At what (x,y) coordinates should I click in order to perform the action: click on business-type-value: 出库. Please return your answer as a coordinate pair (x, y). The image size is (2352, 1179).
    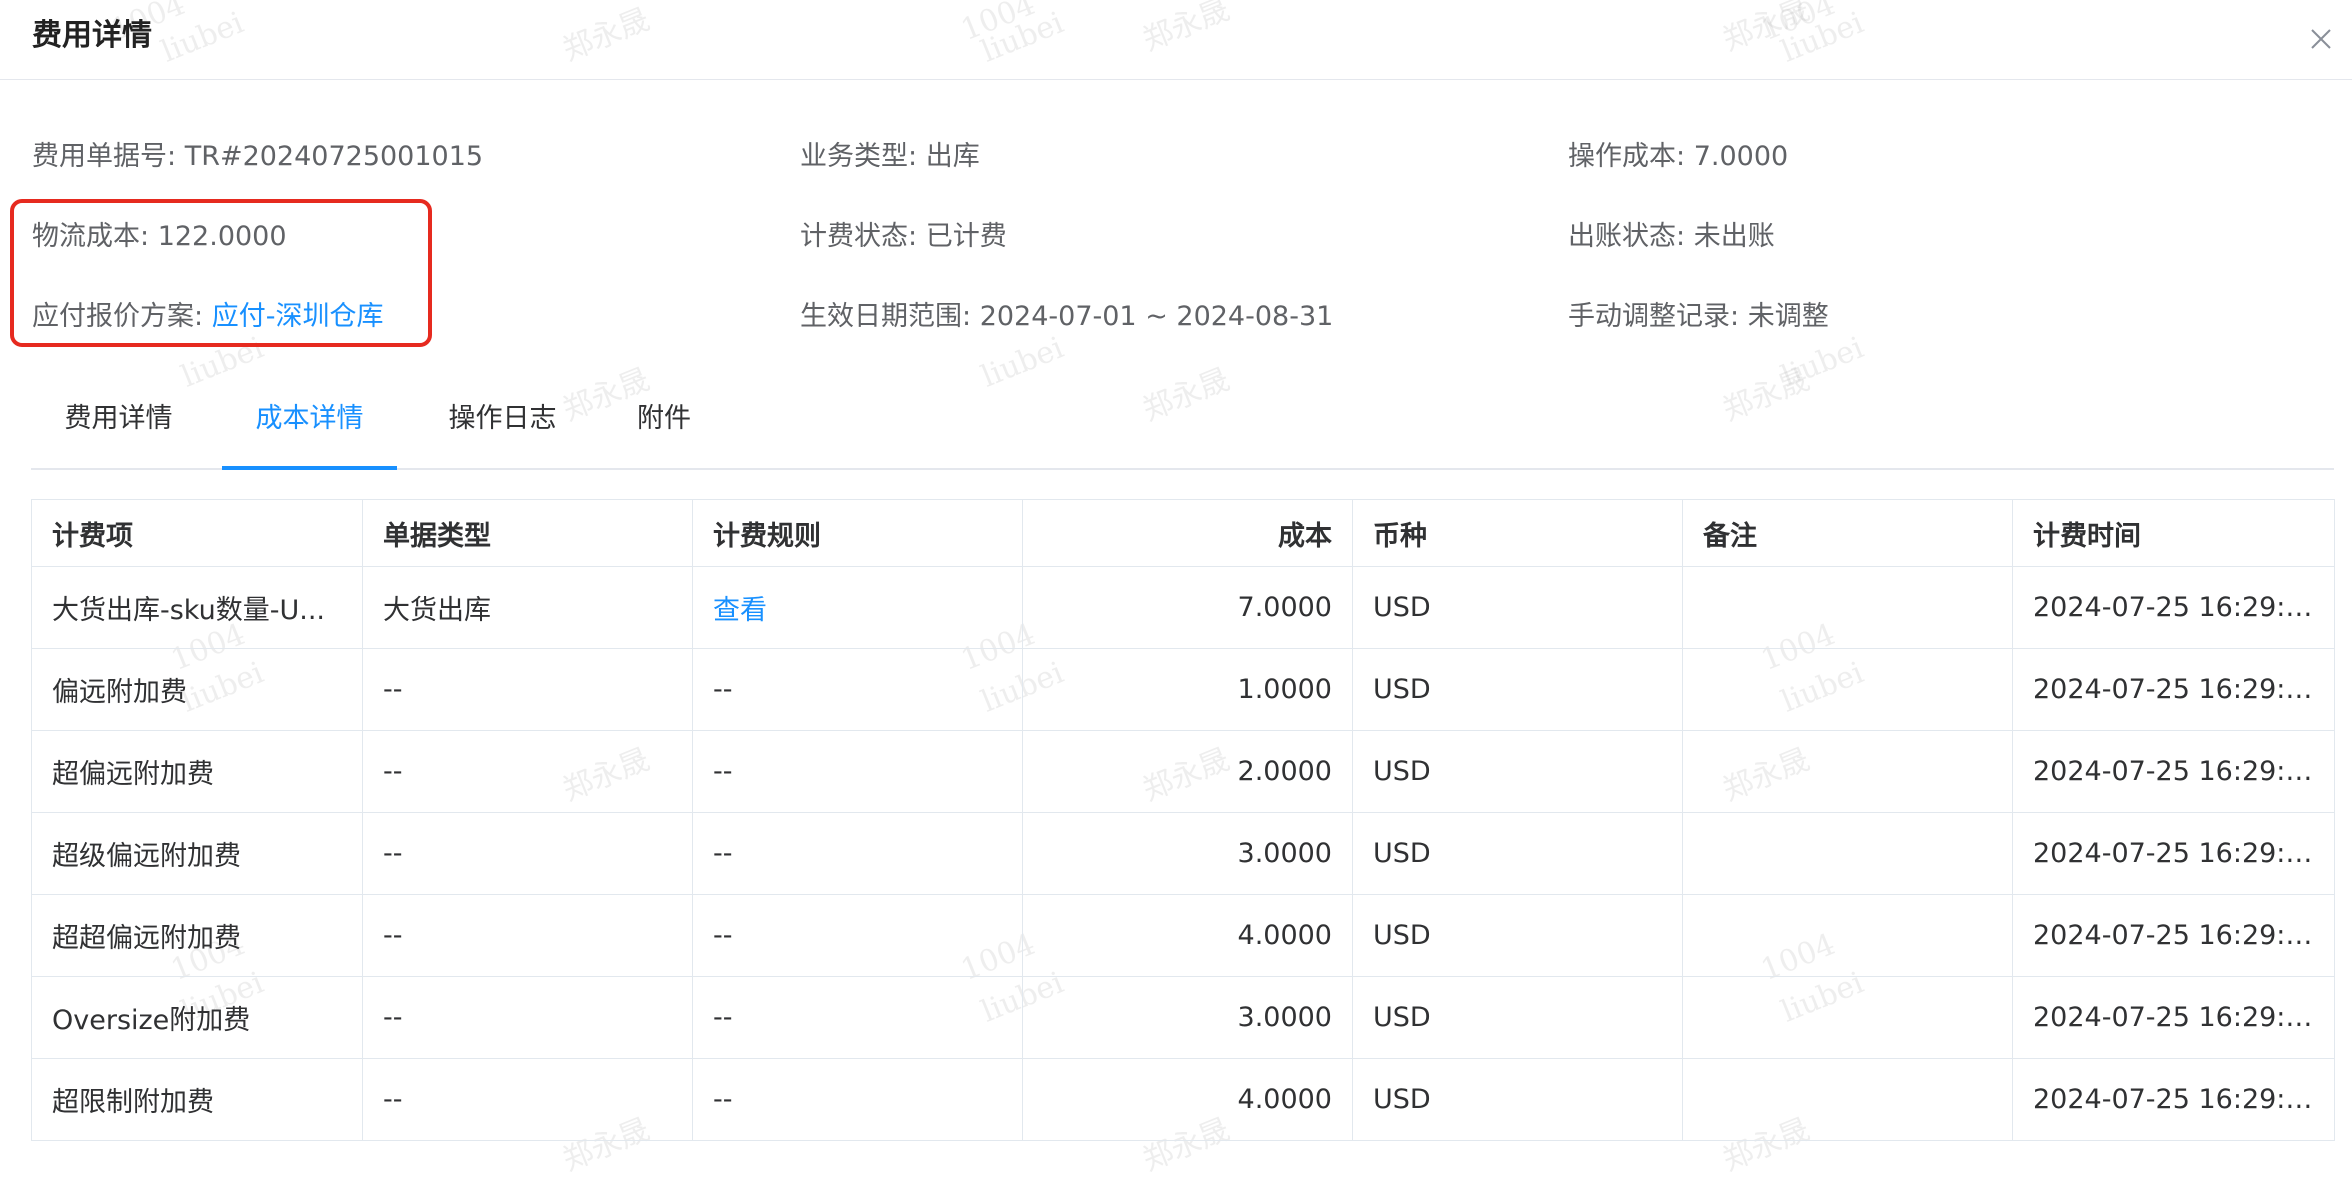
    Looking at the image, I should click on (952, 156).